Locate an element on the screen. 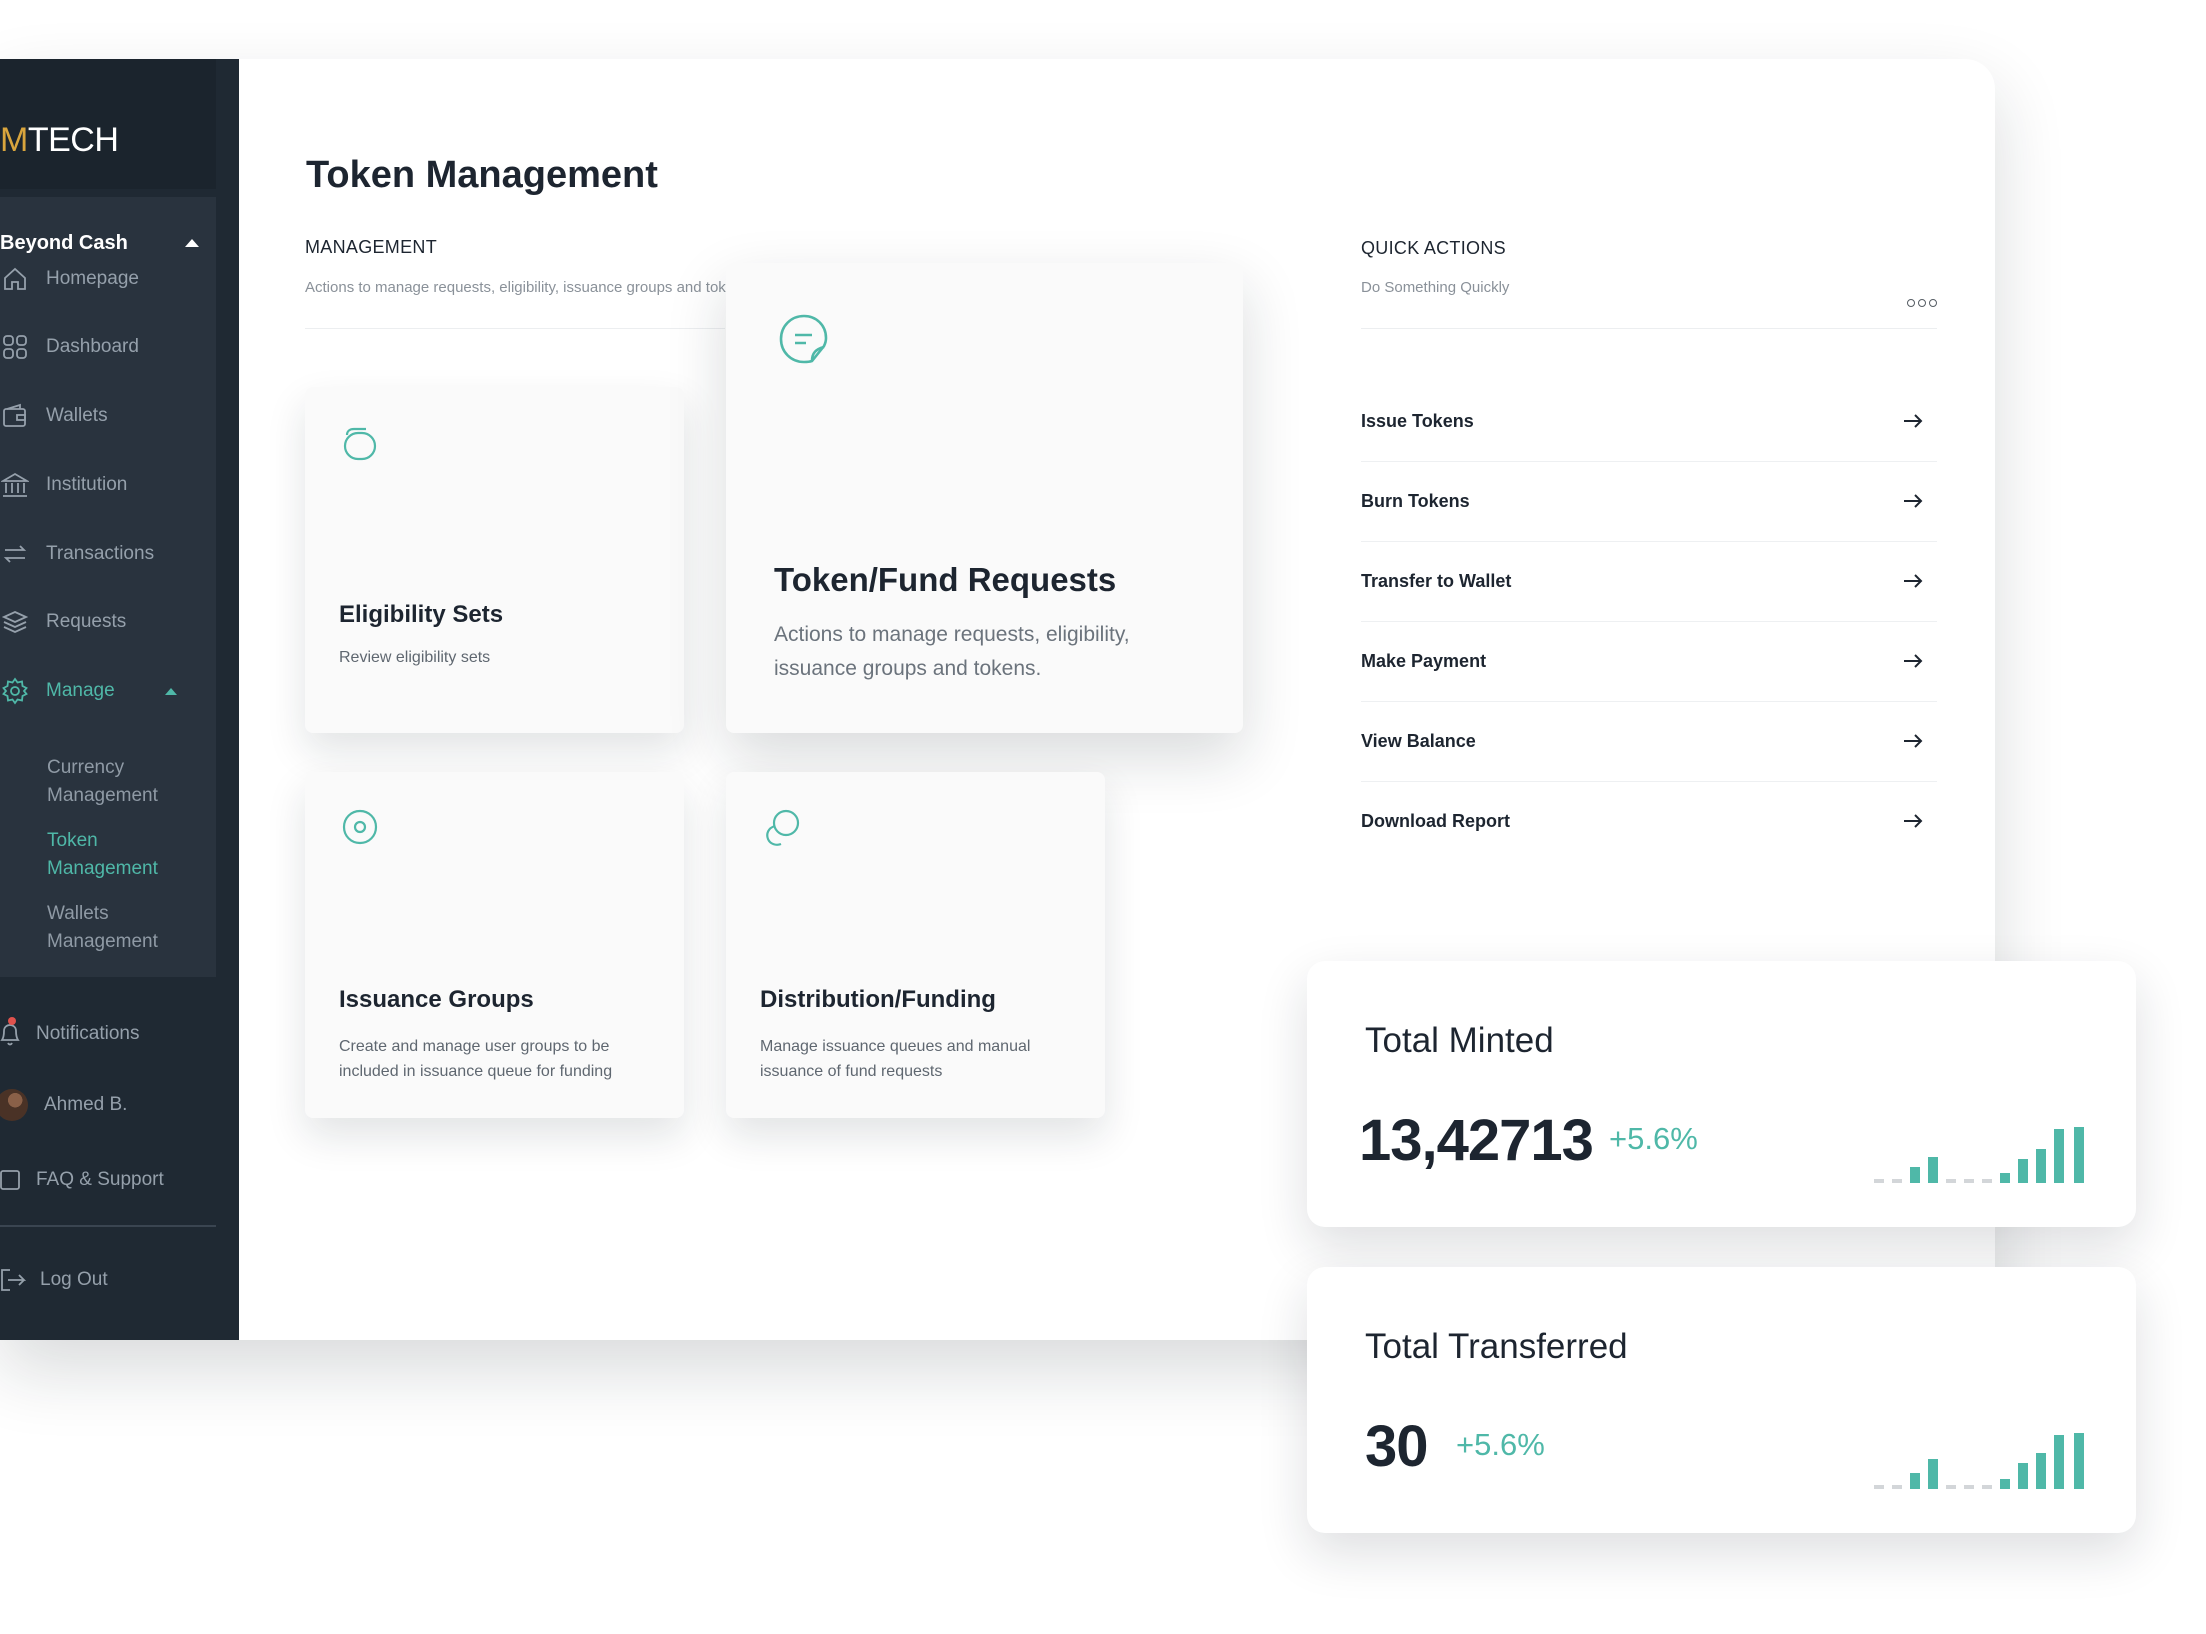 This screenshot has width=2206, height=1634. grid-icon is located at coordinates (15, 347).